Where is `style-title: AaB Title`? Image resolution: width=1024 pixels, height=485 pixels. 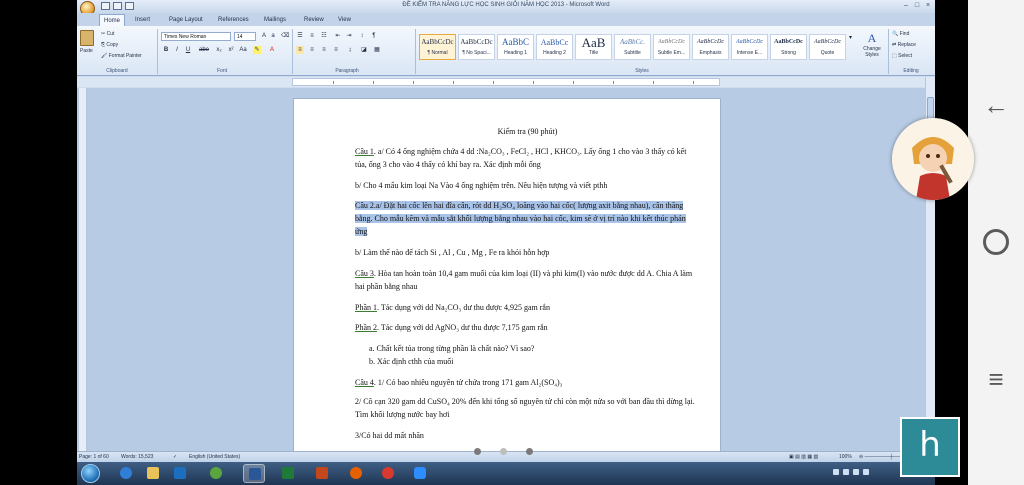
style-title: AaB Title is located at coordinates (593, 47).